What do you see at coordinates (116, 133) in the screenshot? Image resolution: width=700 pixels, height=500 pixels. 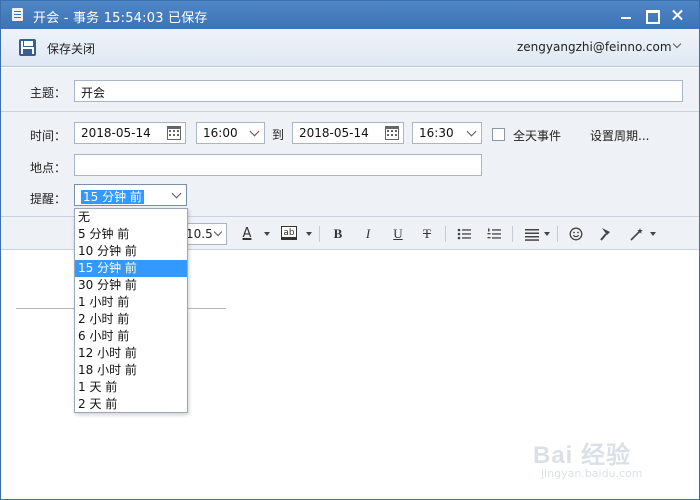 I see `start-date-value: 2018-05-14` at bounding box center [116, 133].